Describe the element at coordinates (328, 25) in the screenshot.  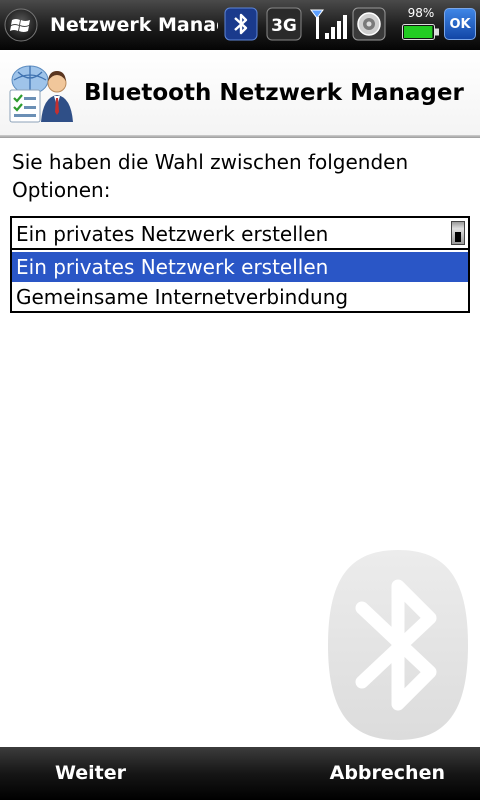
I see `signal-strength-icon` at that location.